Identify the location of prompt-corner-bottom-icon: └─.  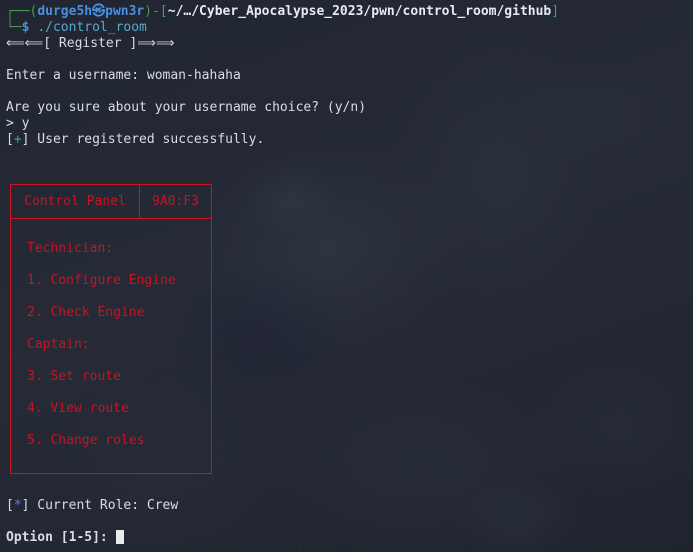
(14, 27).